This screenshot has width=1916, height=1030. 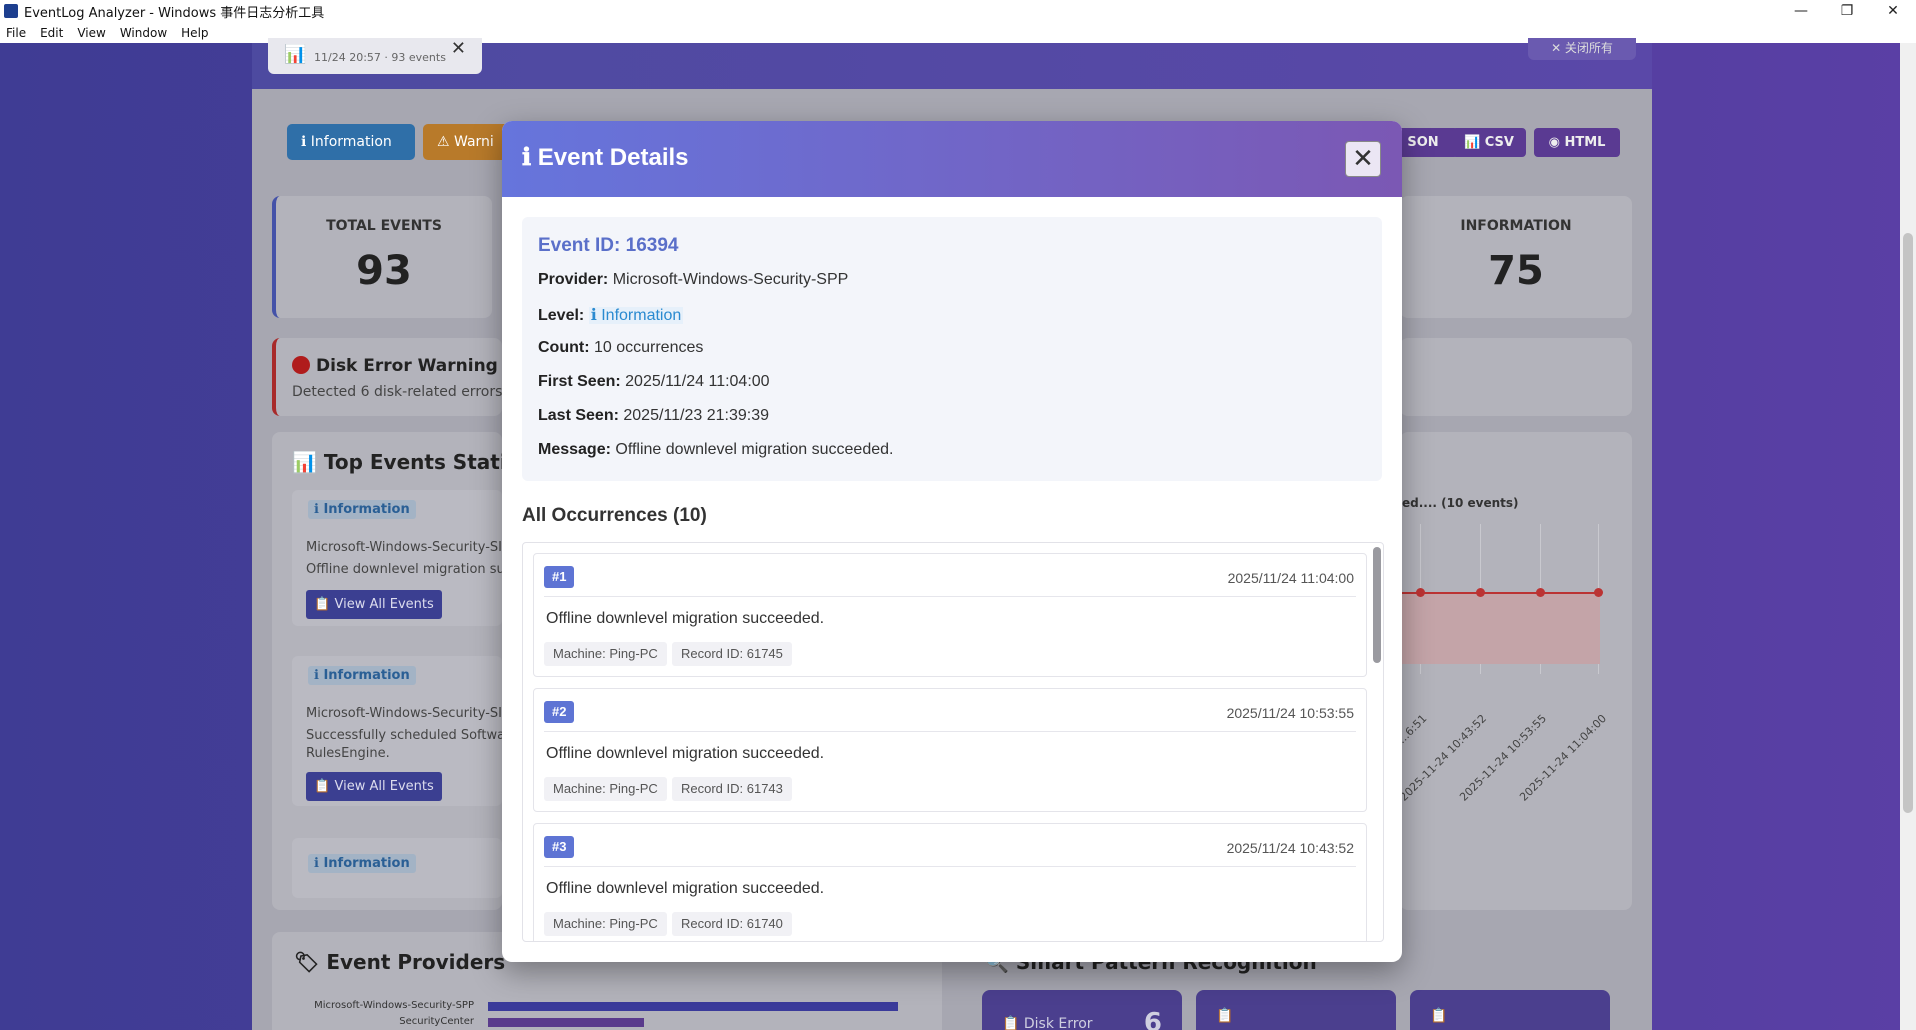 What do you see at coordinates (605, 157) in the screenshot?
I see `modal-title: ℹ Event Details` at bounding box center [605, 157].